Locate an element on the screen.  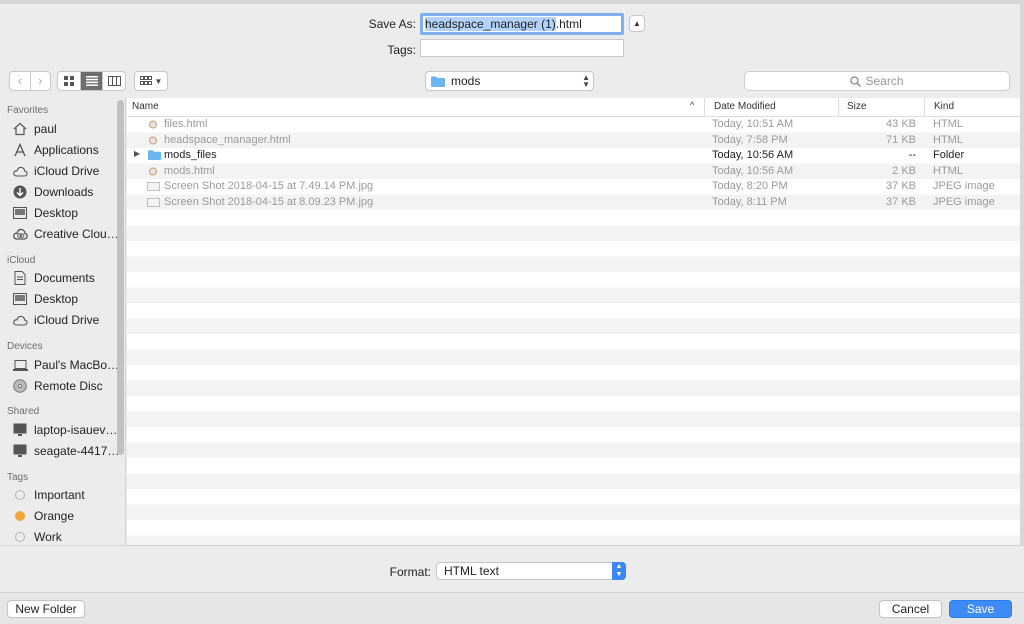
file-size: -- is located at coordinates (912, 155).